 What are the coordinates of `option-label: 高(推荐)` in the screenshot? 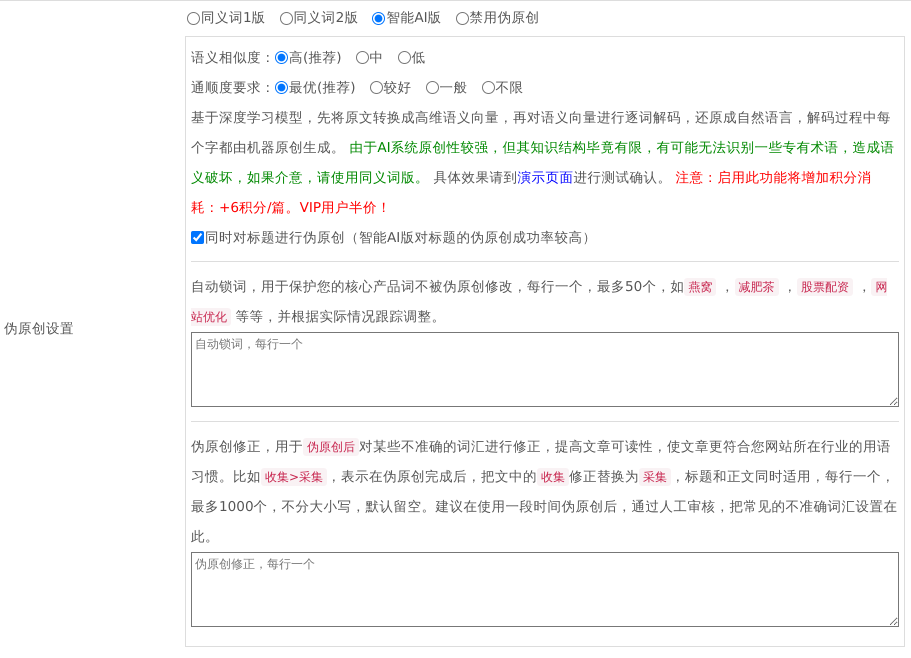 It's located at (315, 58).